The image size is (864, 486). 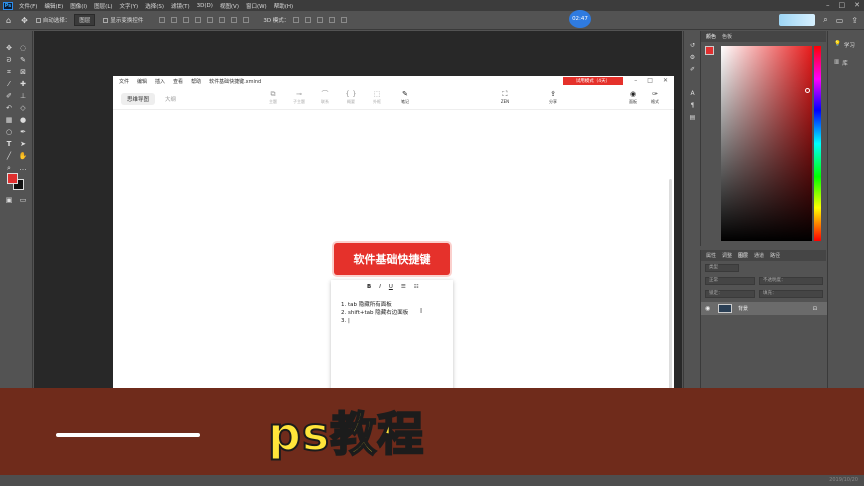 I want to click on summary-button: { } 概要, so click(x=351, y=97).